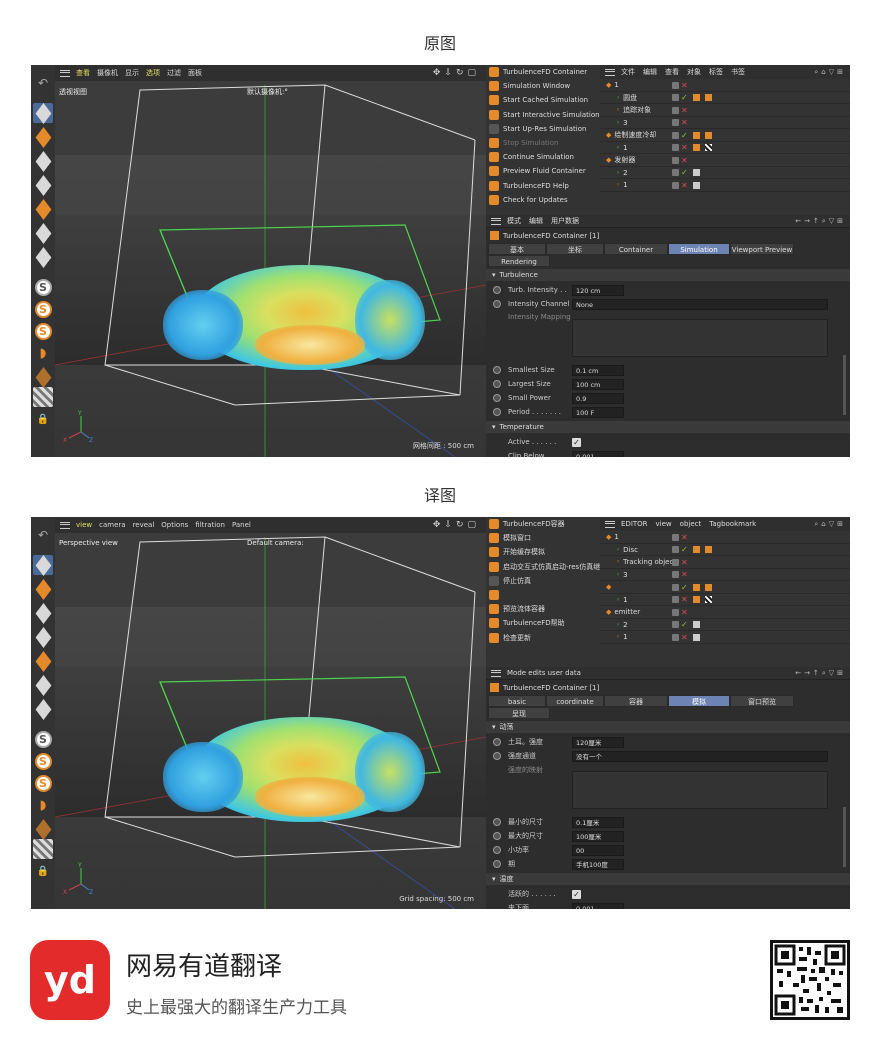  Describe the element at coordinates (543, 623) in the screenshot. I see `menu-item: TurbulenceFD帮助` at that location.